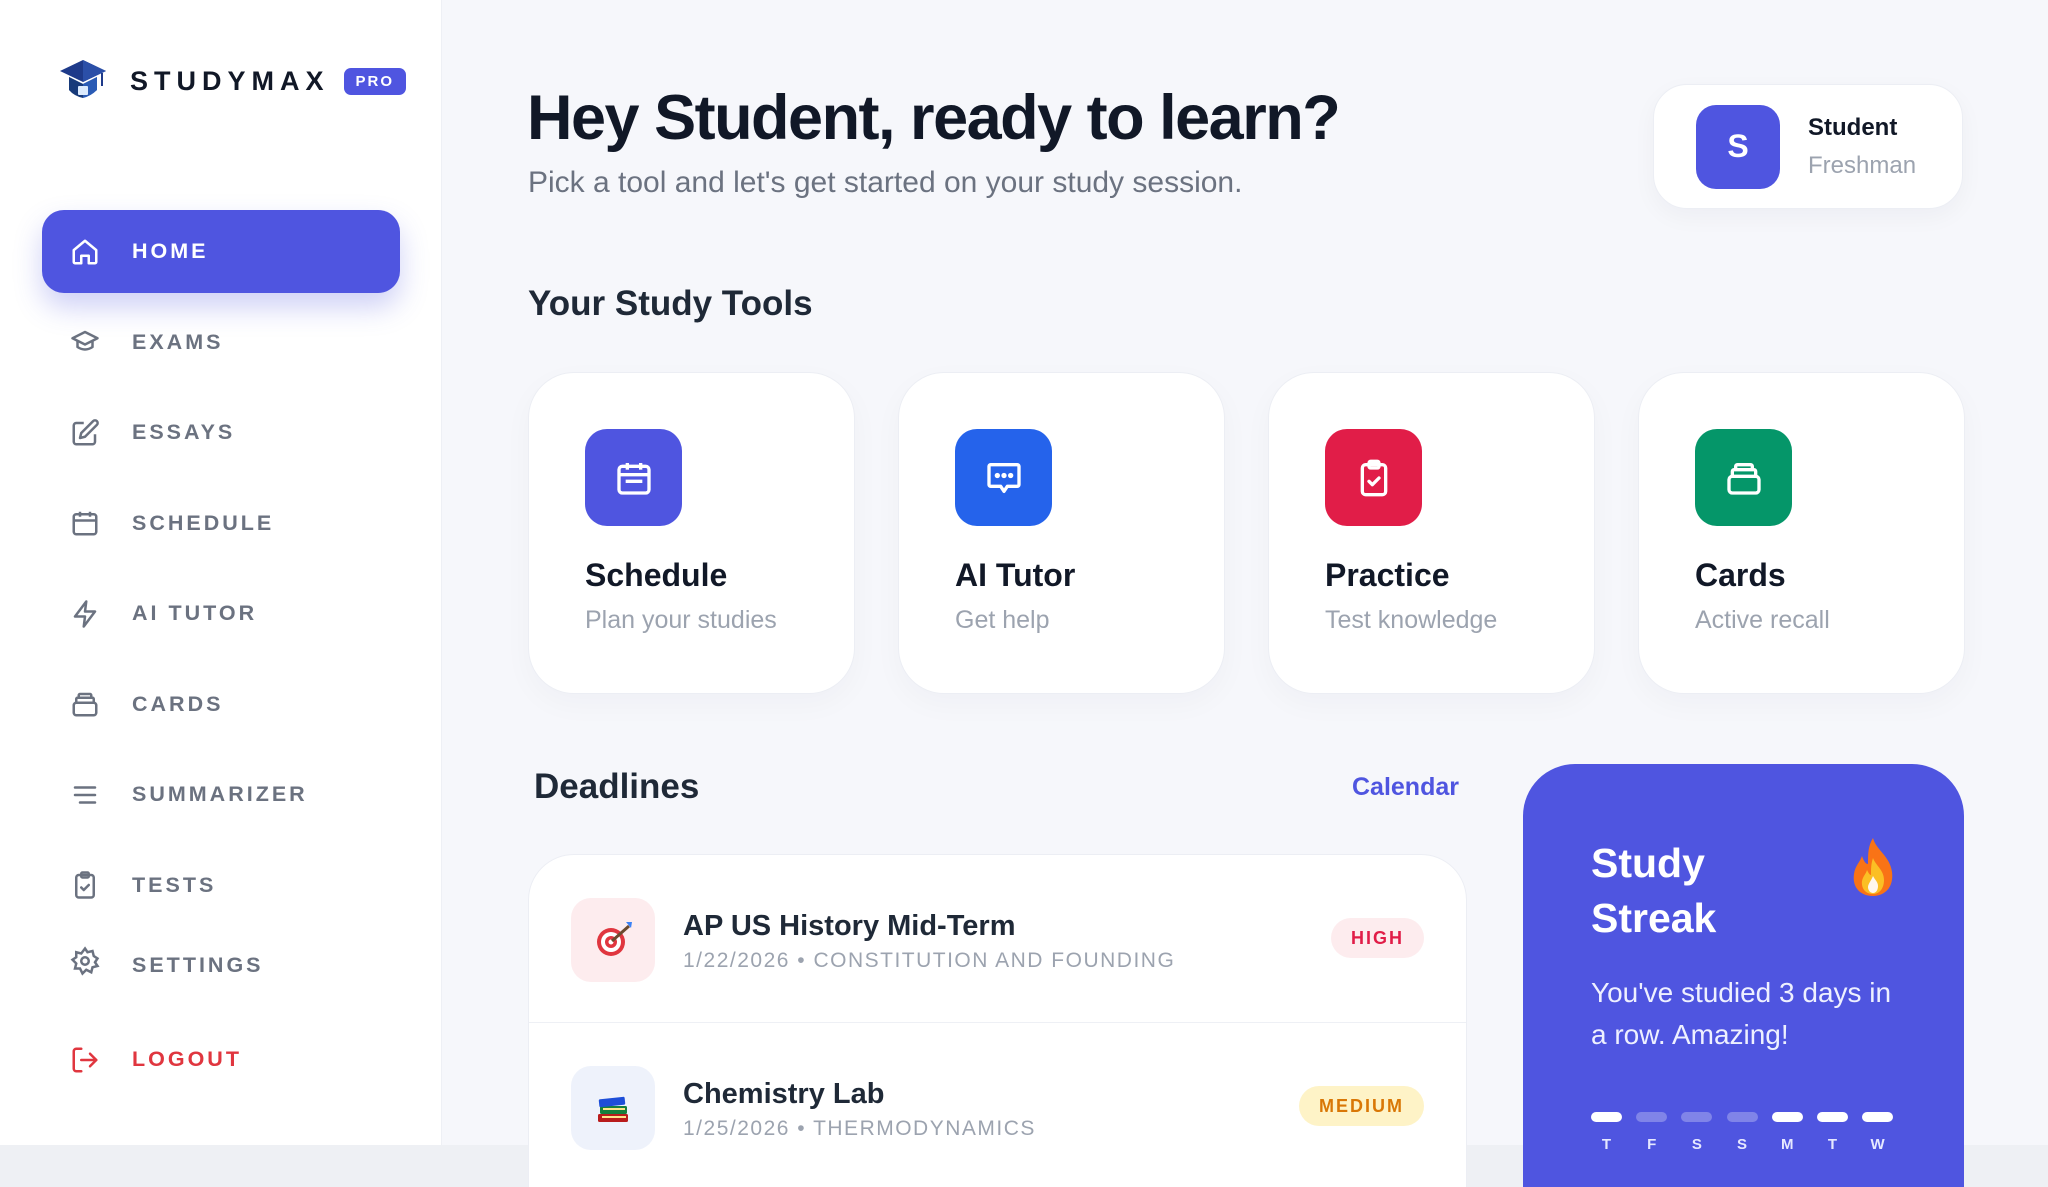 The height and width of the screenshot is (1187, 2048). I want to click on sidebar-item-label: AI TUTOR, so click(195, 613).